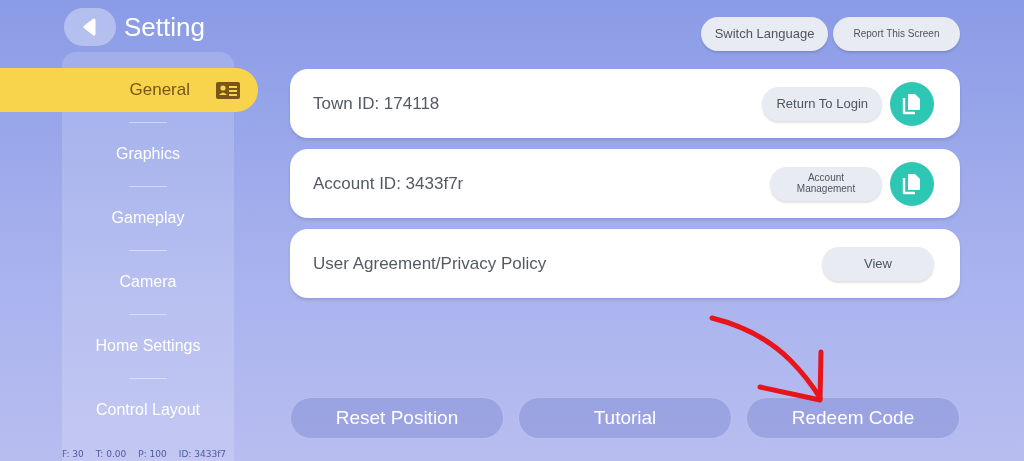 The height and width of the screenshot is (461, 1024). I want to click on debug-stat: ID: 3433f7, so click(202, 454).